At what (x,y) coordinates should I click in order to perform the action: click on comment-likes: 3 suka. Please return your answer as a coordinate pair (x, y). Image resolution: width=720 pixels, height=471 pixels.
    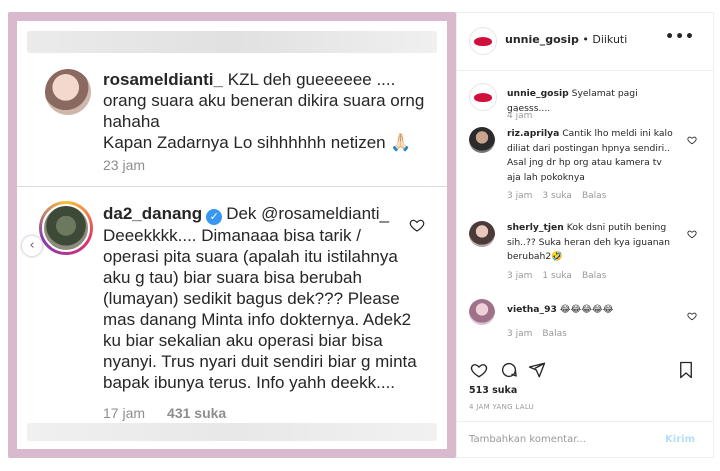
    Looking at the image, I should click on (557, 196).